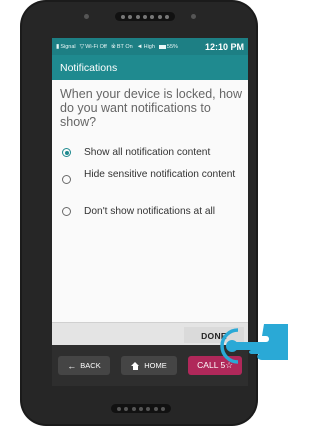 The image size is (320, 430). Describe the element at coordinates (113, 47) in the screenshot. I see `bluetooth-icon: ※` at that location.